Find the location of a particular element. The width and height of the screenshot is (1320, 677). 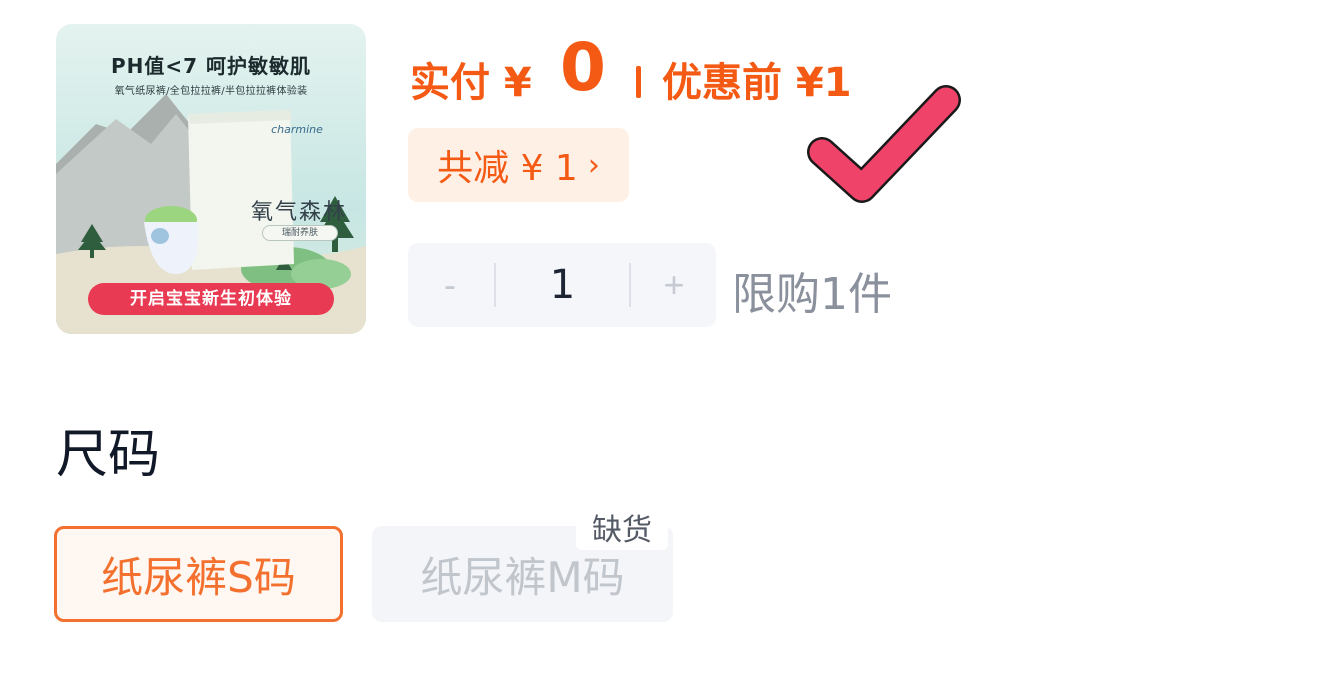

size-option-s: 纸尿裤S码 is located at coordinates (198, 574).